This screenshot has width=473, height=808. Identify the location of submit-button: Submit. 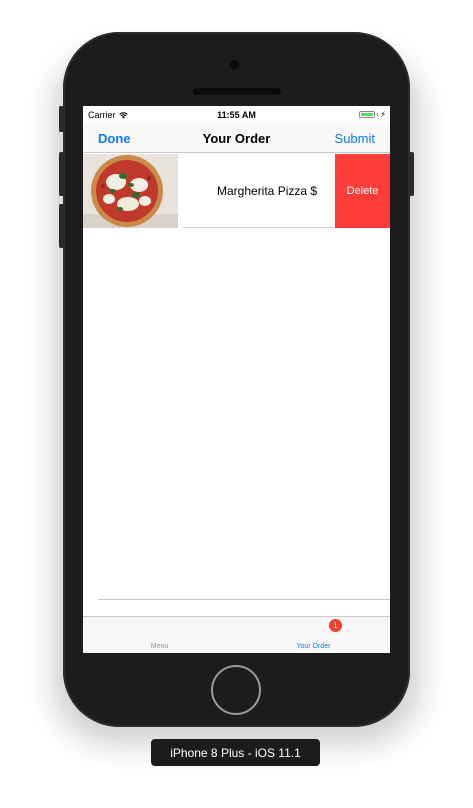
(355, 138).